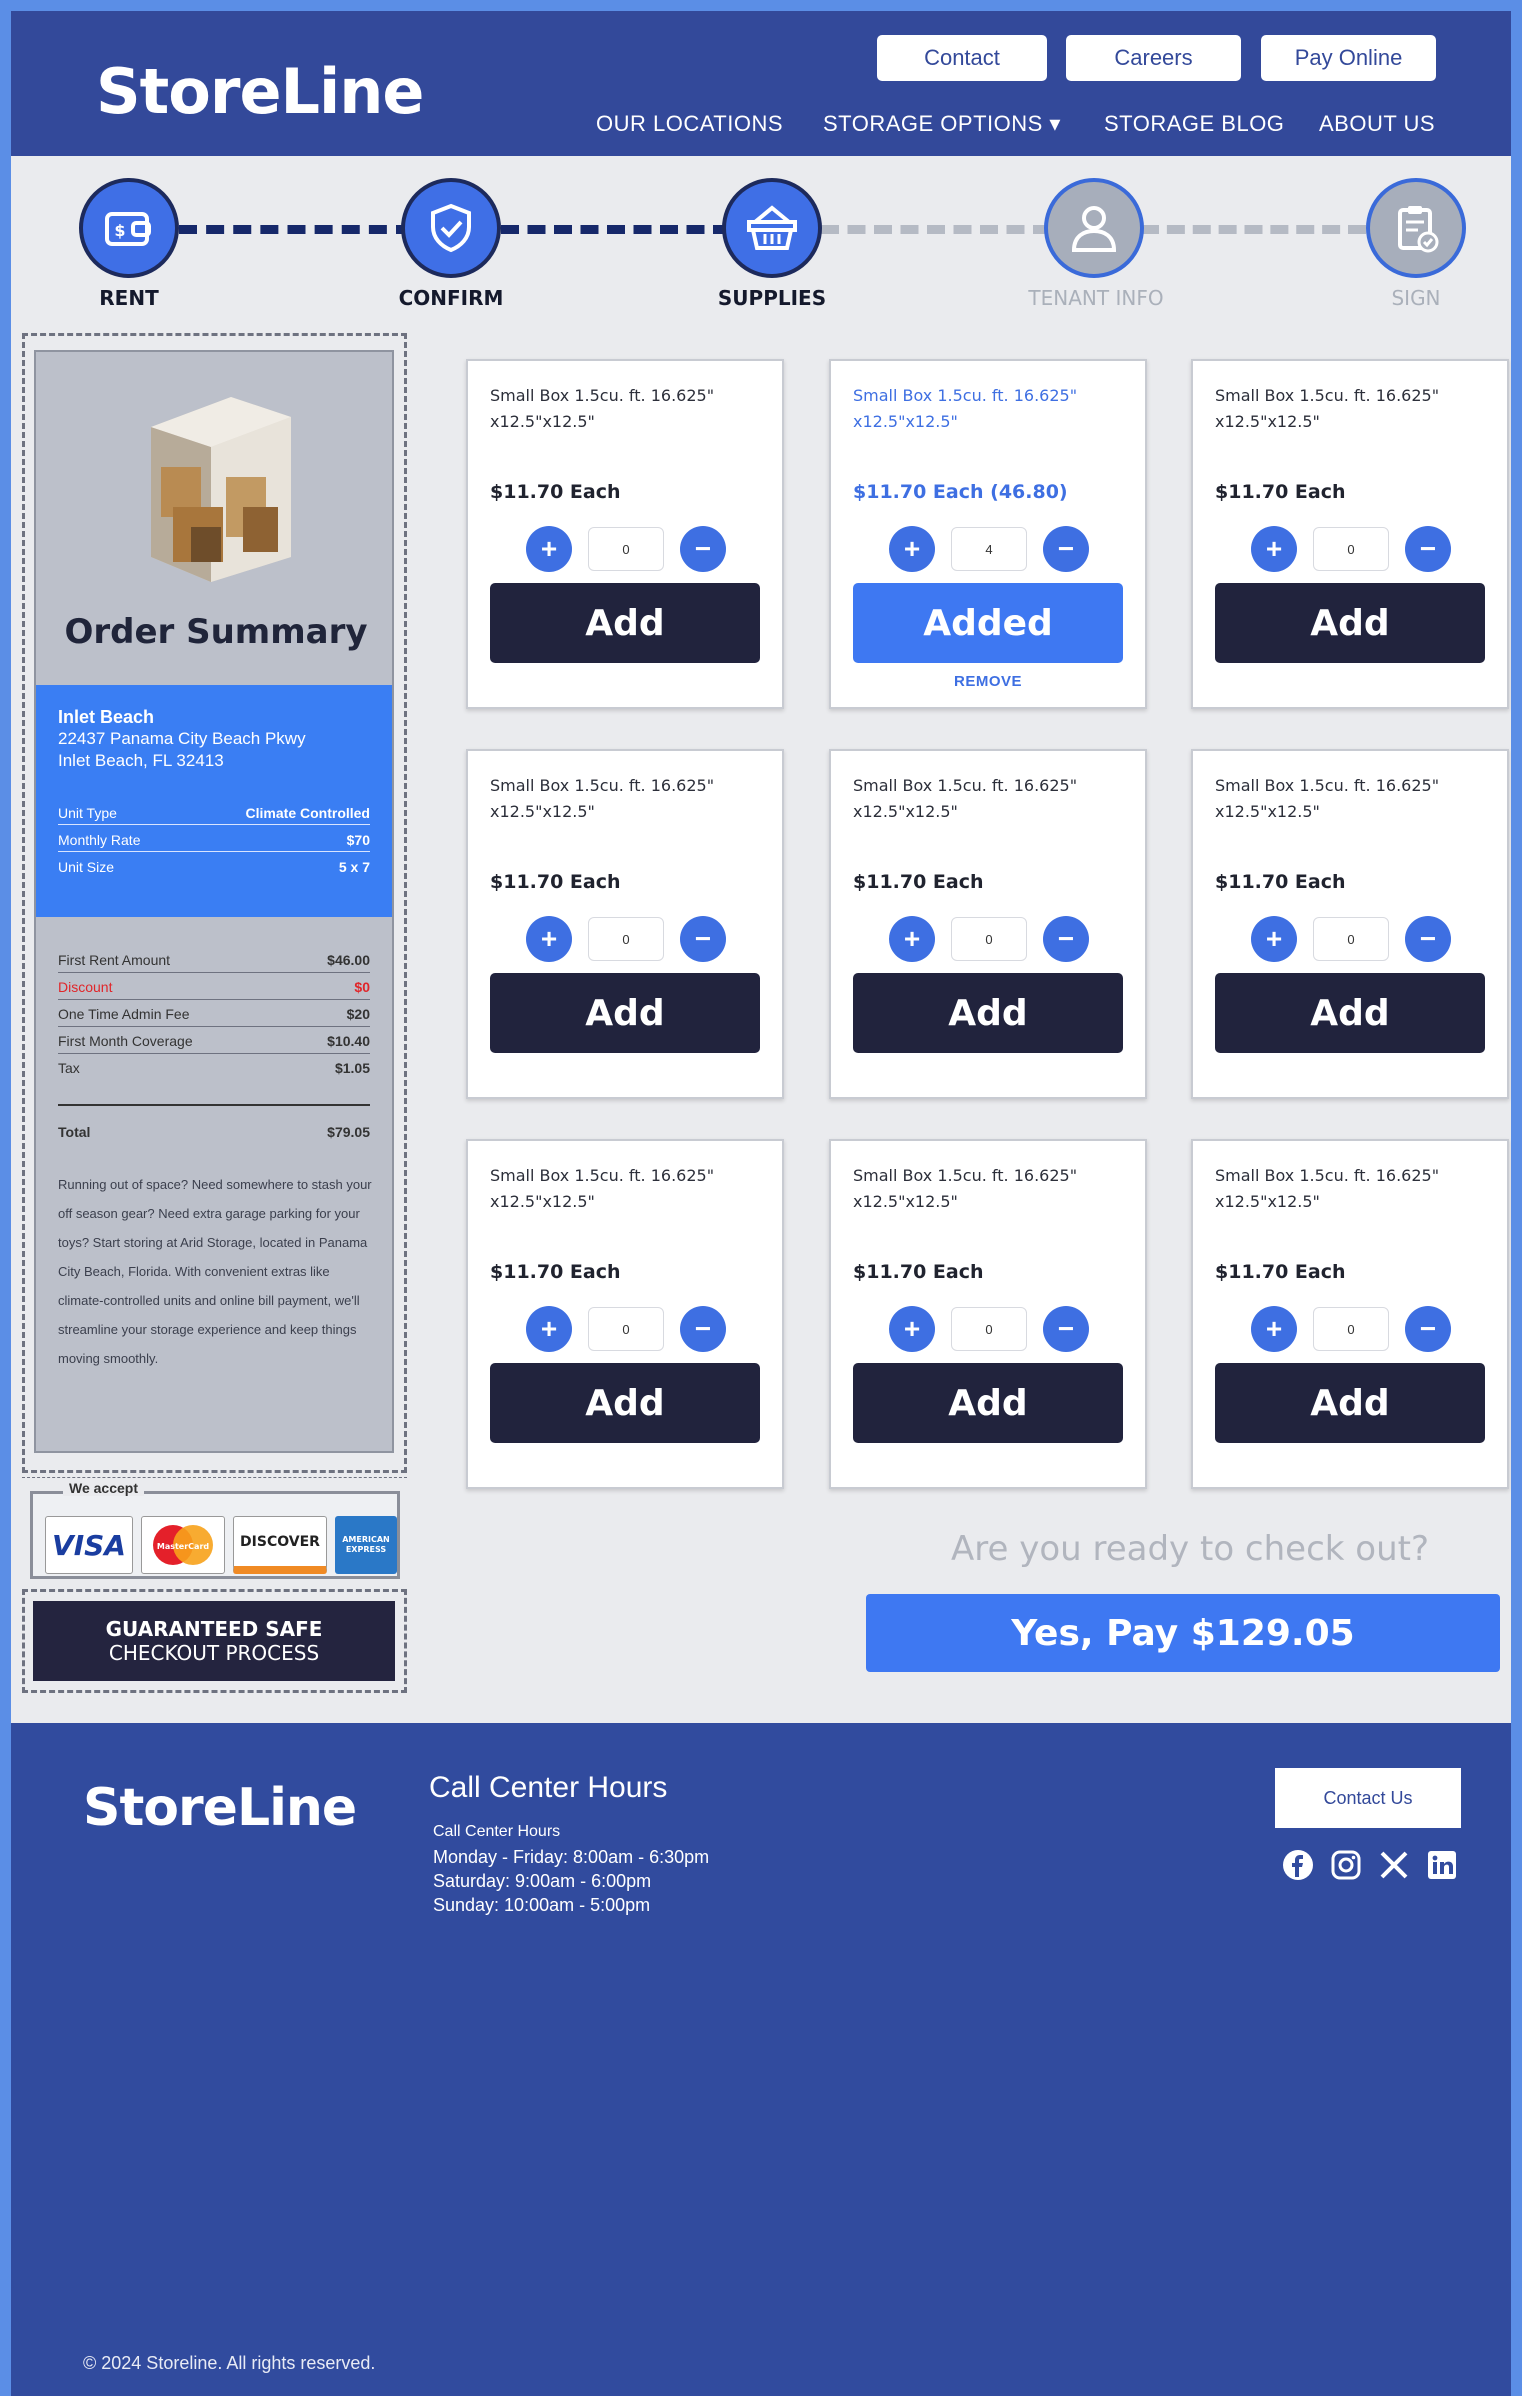 The height and width of the screenshot is (2396, 1522). What do you see at coordinates (988, 681) in the screenshot?
I see `remove-link: REMOVE` at bounding box center [988, 681].